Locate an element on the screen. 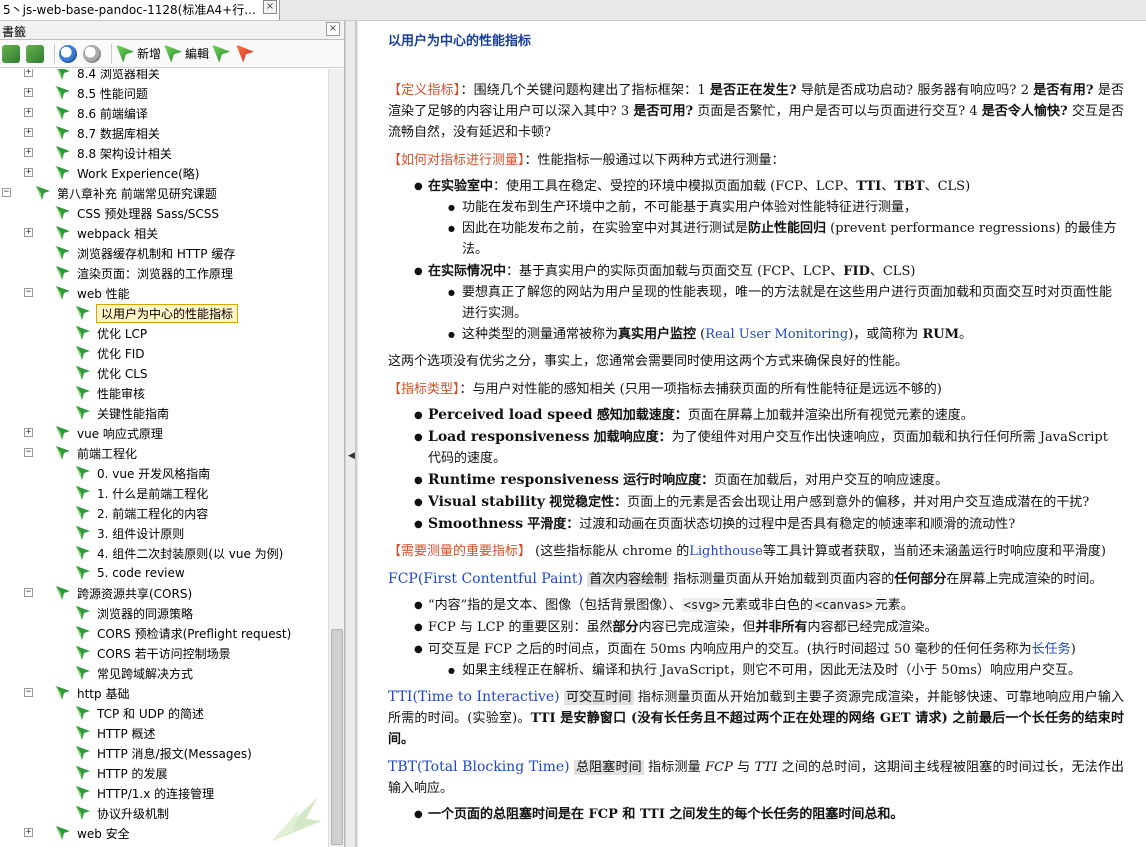 The height and width of the screenshot is (847, 1146). bookmark-label: 性能审核 is located at coordinates (121, 393).